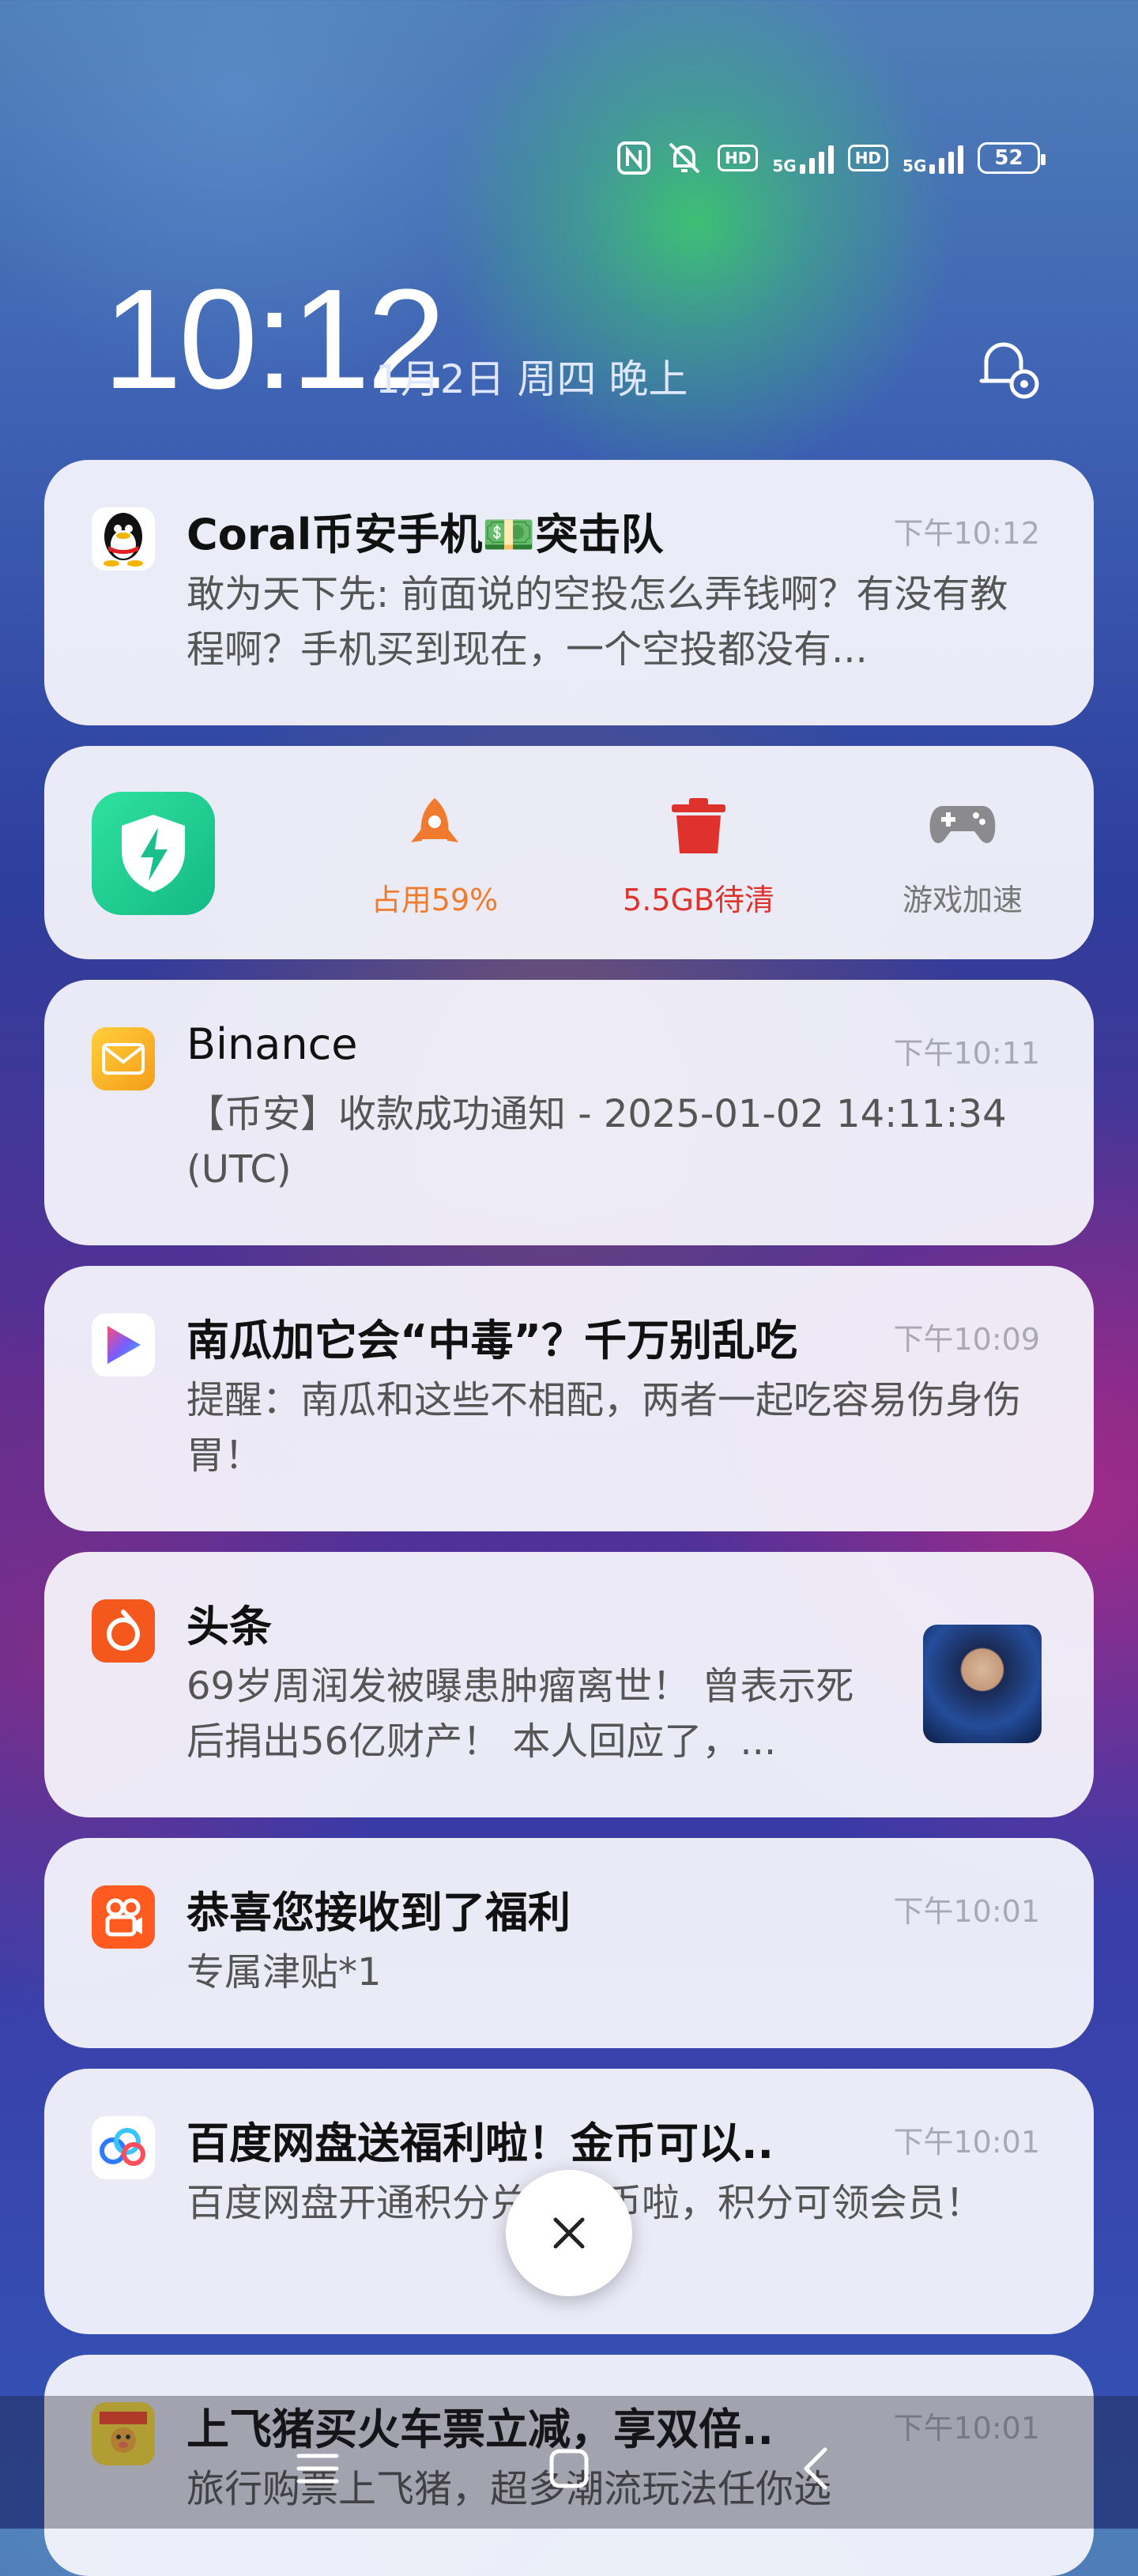 The height and width of the screenshot is (2576, 1138). I want to click on navigation-bar, so click(569, 2462).